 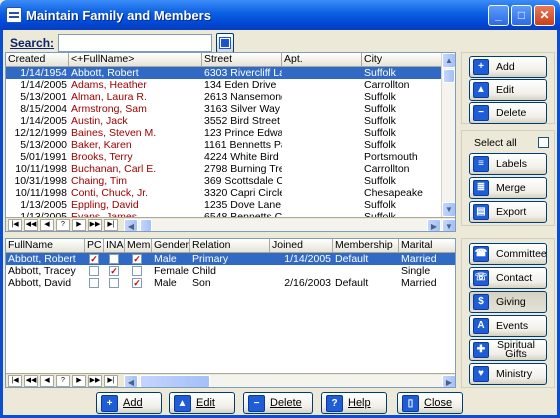 I want to click on close-button: ▯ Close, so click(x=430, y=403).